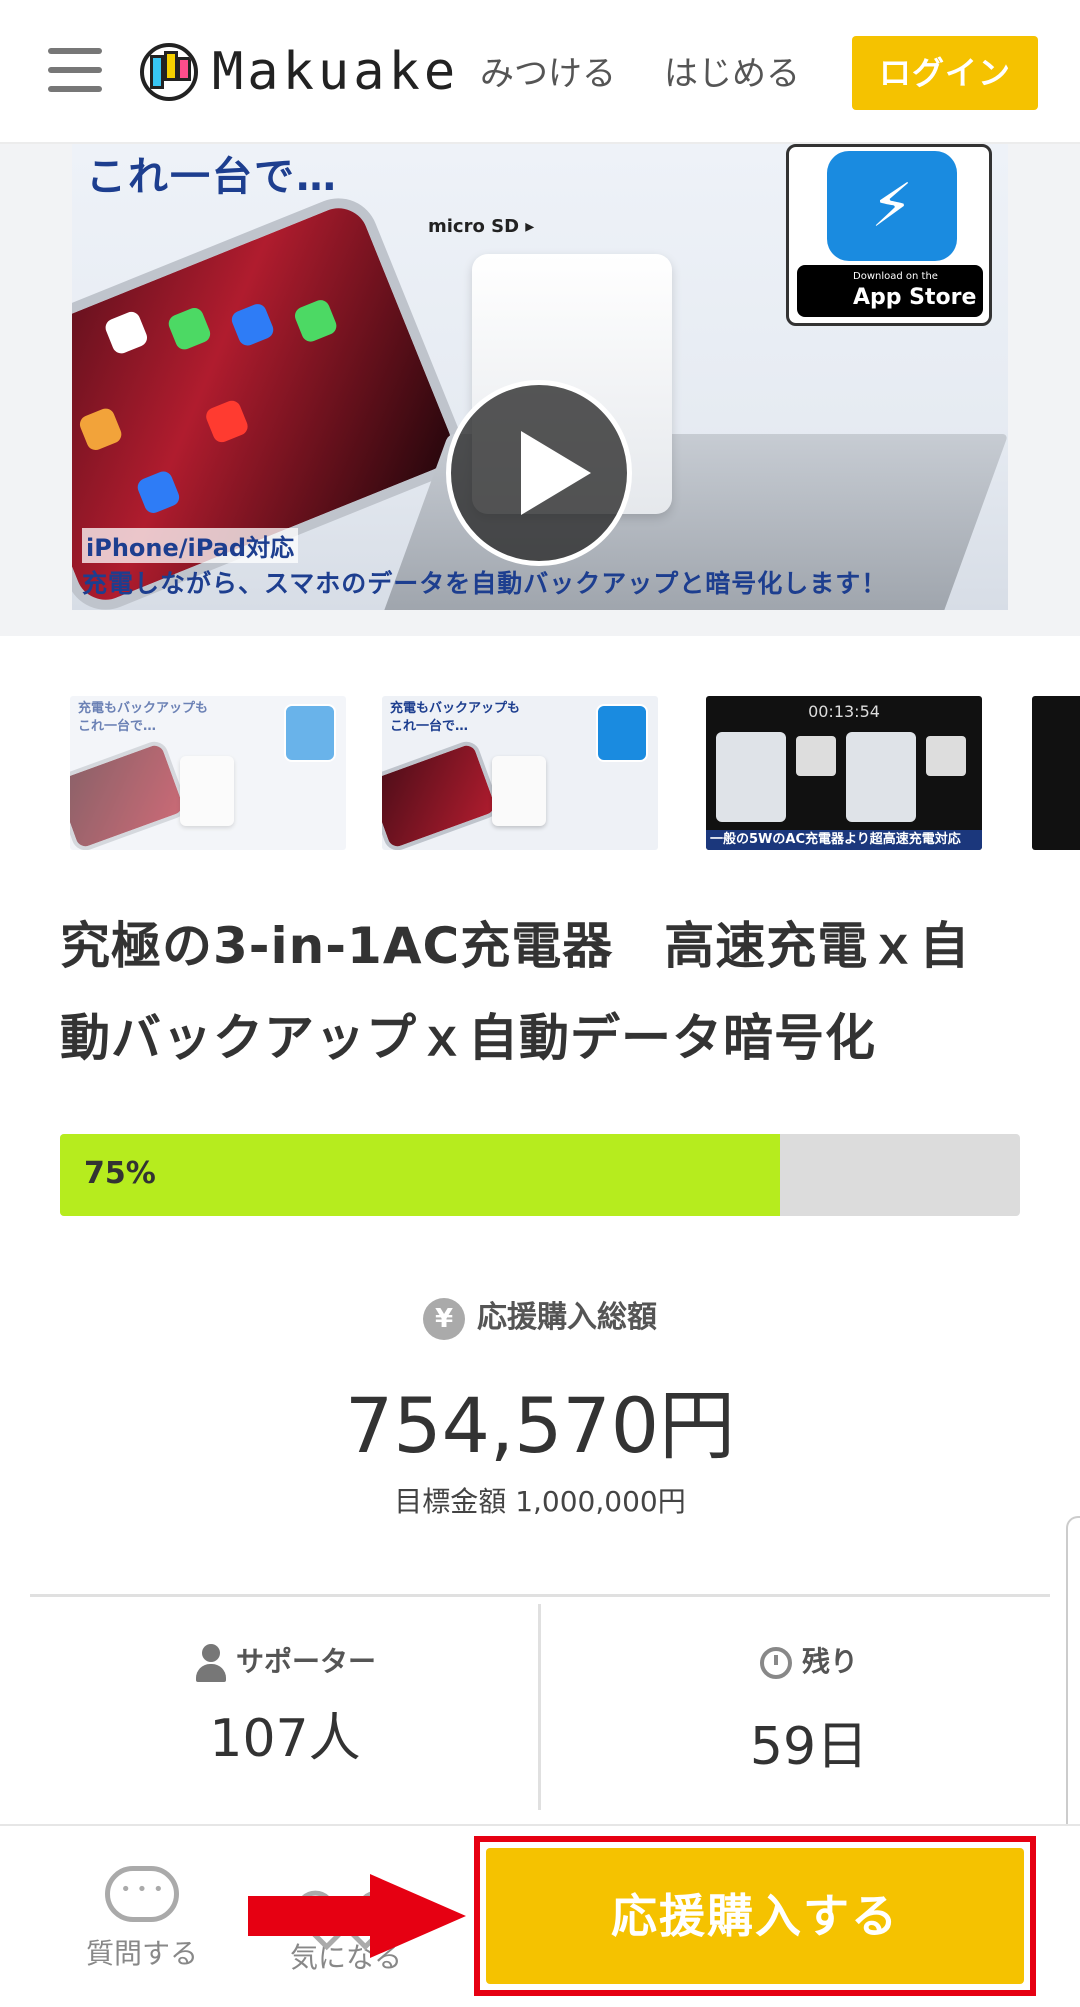 Image resolution: width=1080 pixels, height=2007 pixels. I want to click on funding-progress-bar: 75%, so click(540, 1175).